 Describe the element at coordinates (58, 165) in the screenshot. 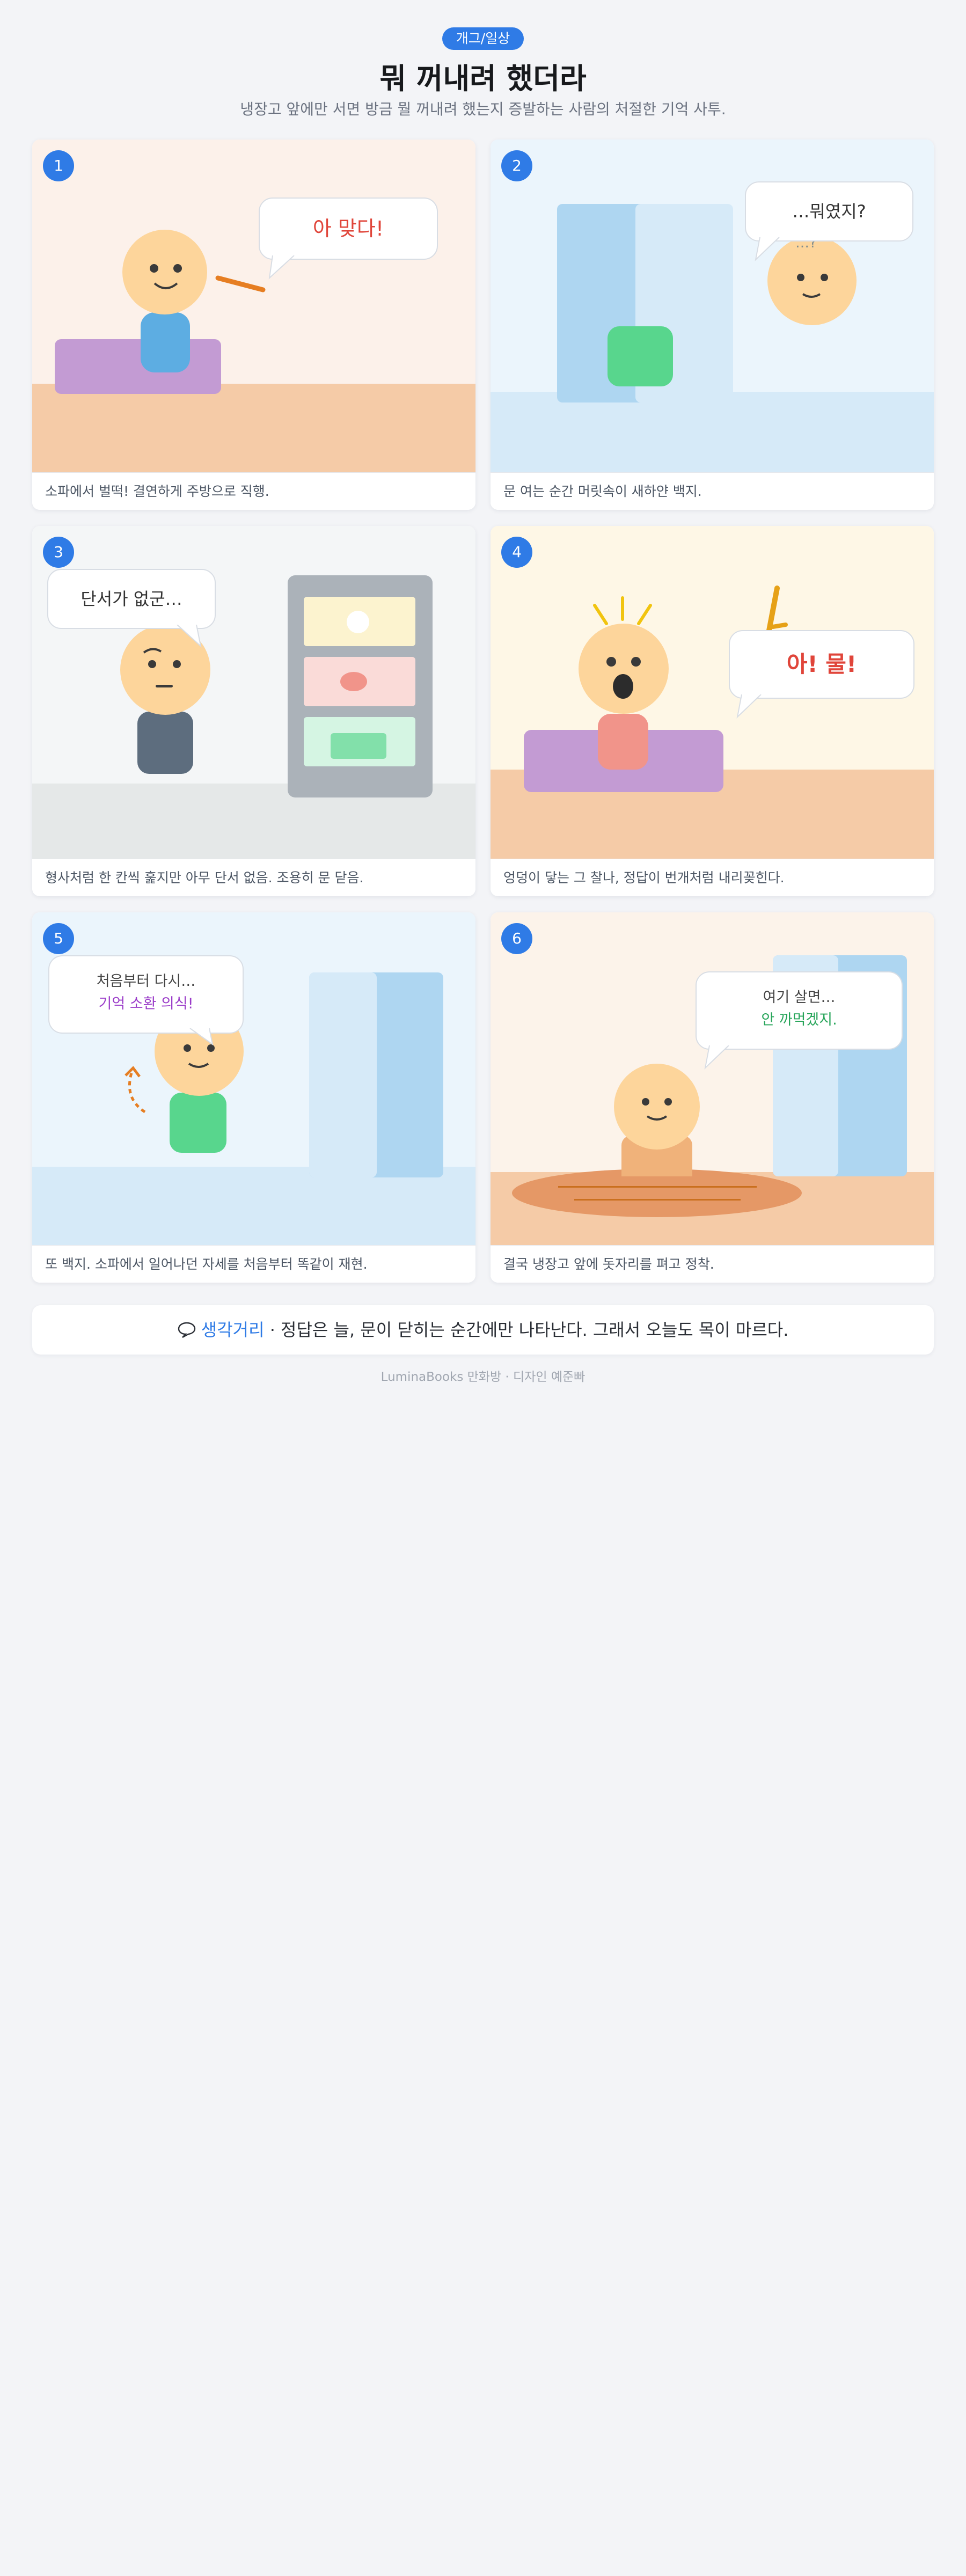

I see `panel-number: 1` at that location.